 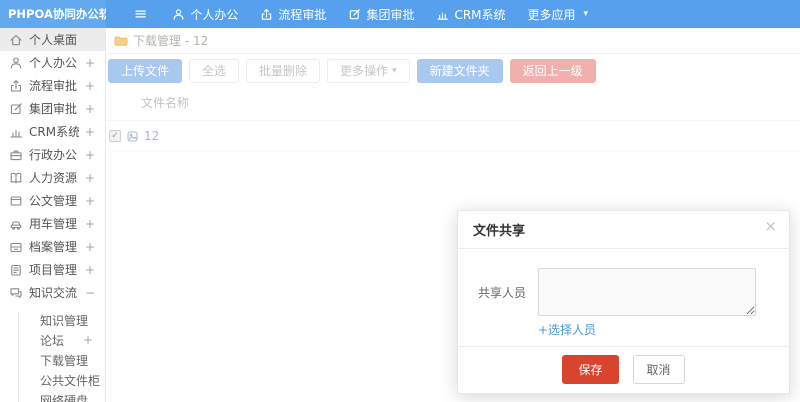 What do you see at coordinates (502, 292) in the screenshot?
I see `share-personnel-label: 共享人员` at bounding box center [502, 292].